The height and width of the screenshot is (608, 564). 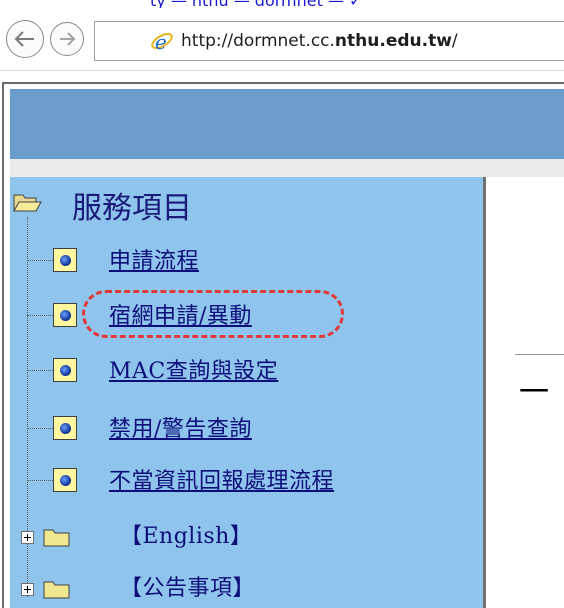 I want to click on folder-announcements: 【公告事項】, so click(x=187, y=586).